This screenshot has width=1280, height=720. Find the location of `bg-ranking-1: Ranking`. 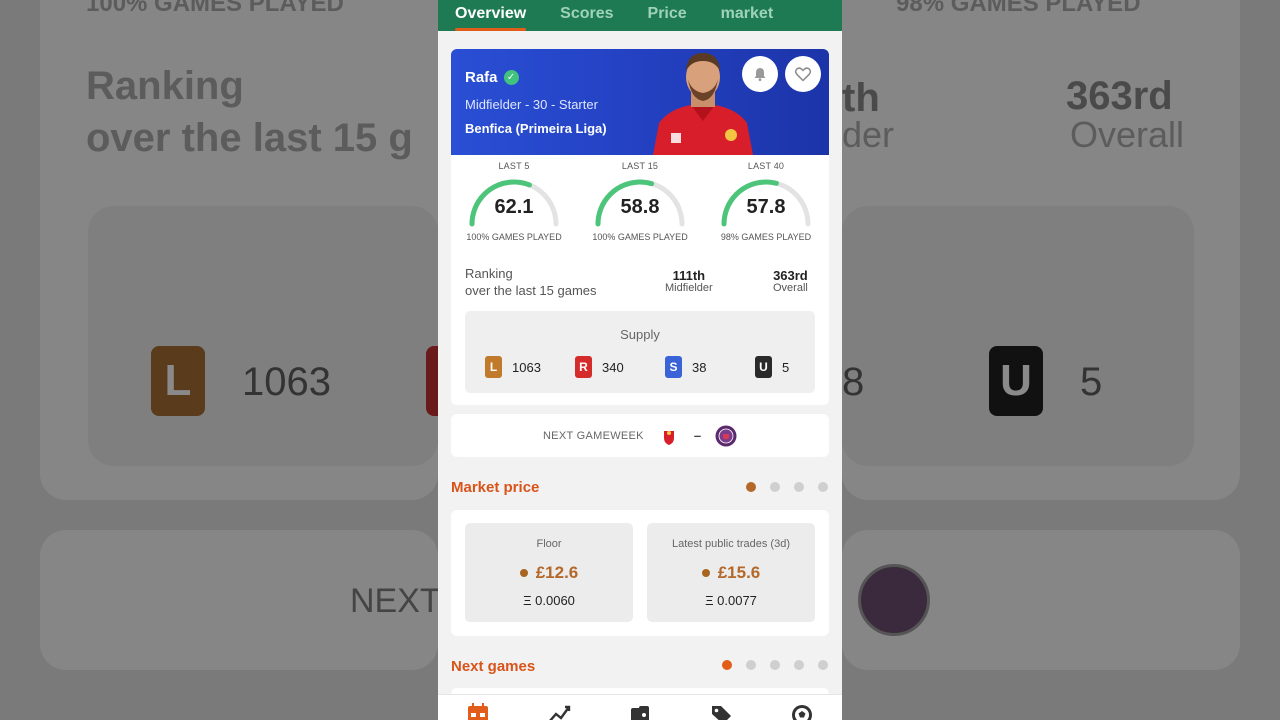

bg-ranking-1: Ranking is located at coordinates (165, 86).